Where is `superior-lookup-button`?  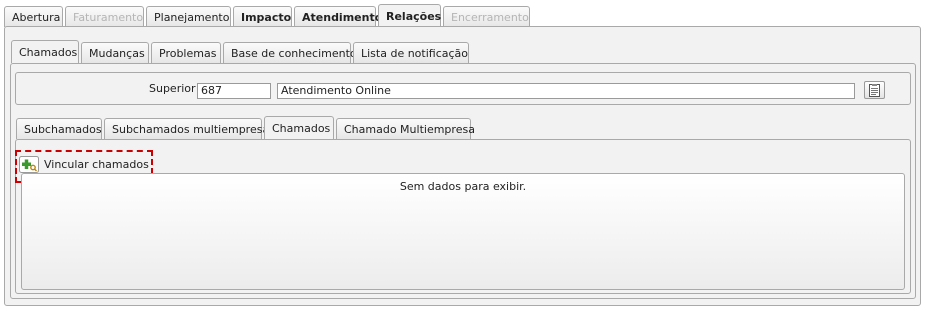 superior-lookup-button is located at coordinates (874, 90).